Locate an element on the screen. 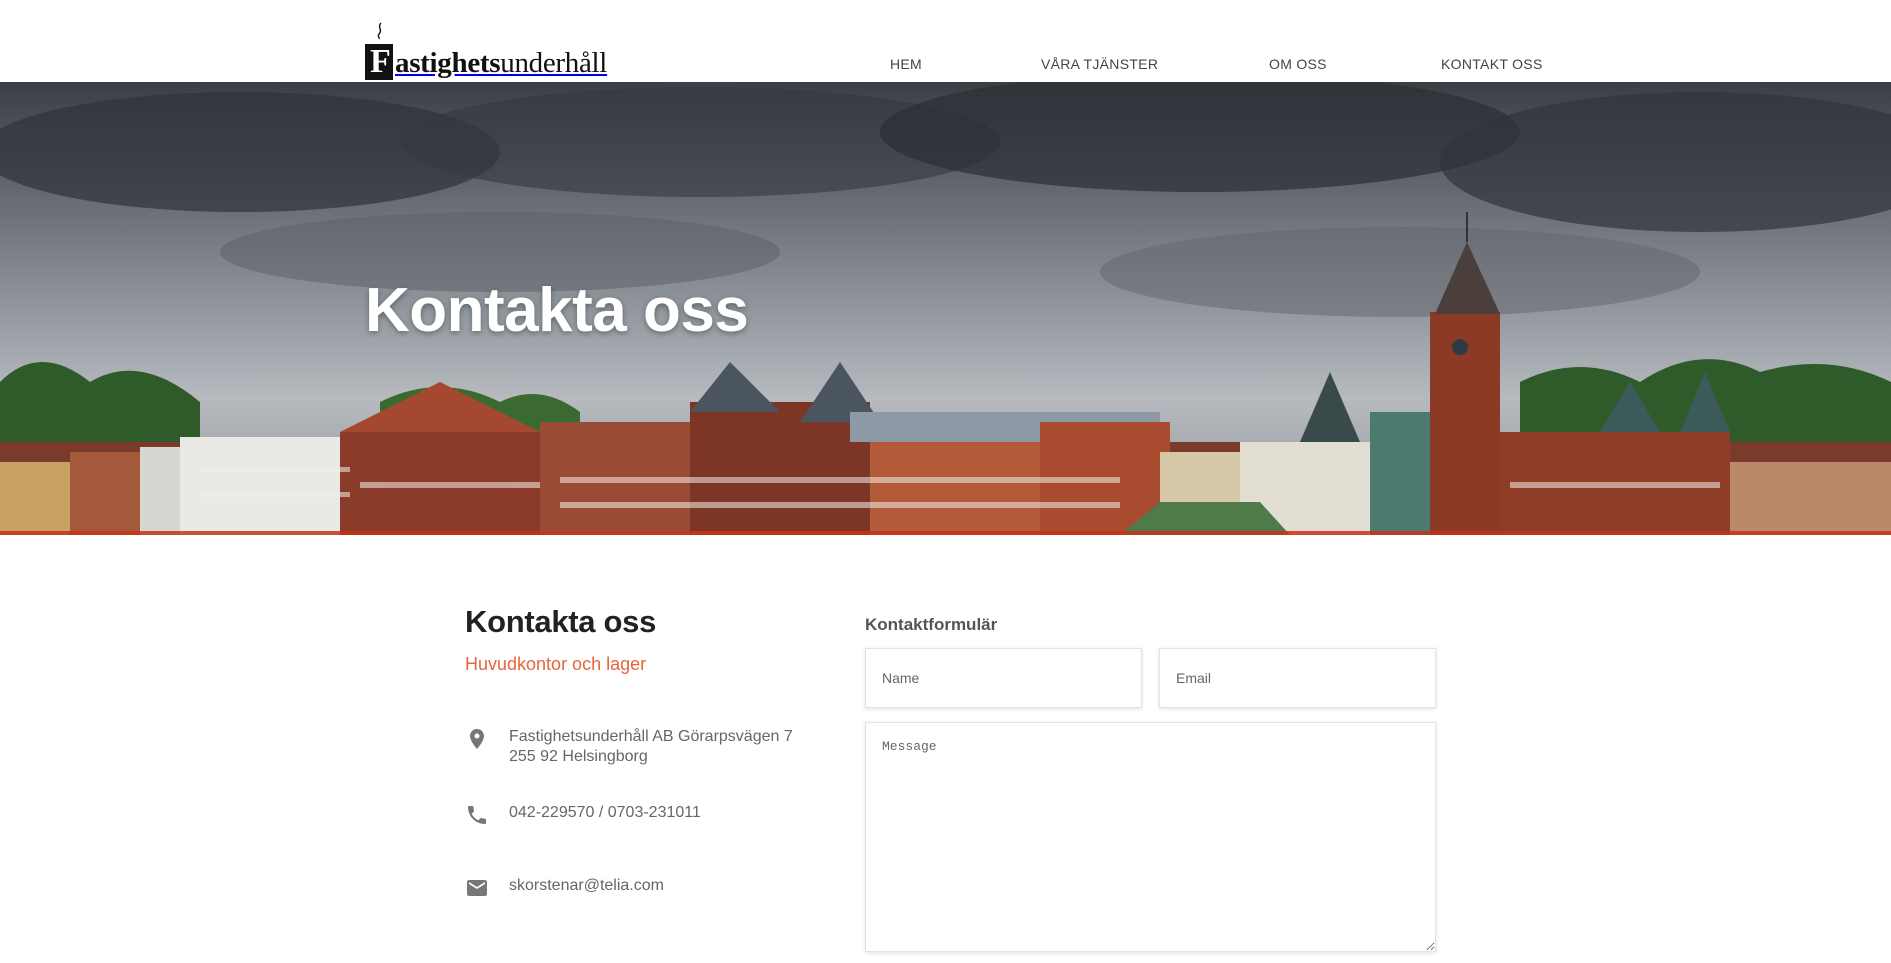 The height and width of the screenshot is (963, 1891). logo-letter: F is located at coordinates (380, 61).